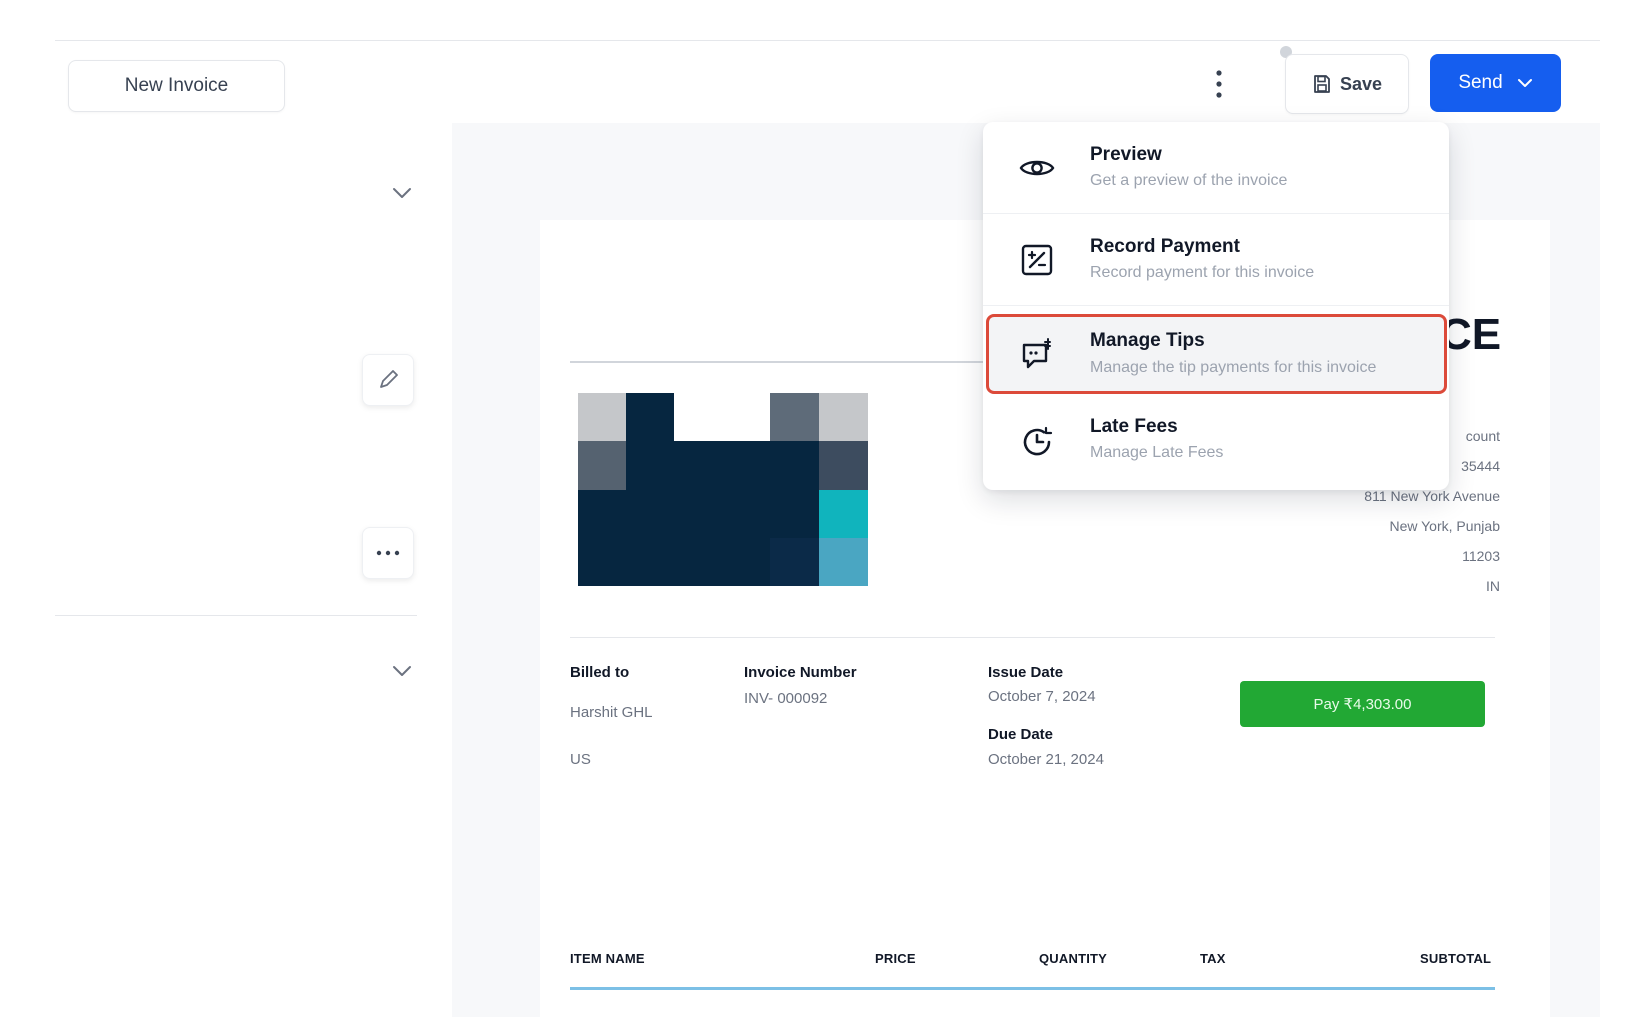 Image resolution: width=1632 pixels, height=1017 pixels. I want to click on menu-item-description: Record payment for this invoice, so click(1202, 272).